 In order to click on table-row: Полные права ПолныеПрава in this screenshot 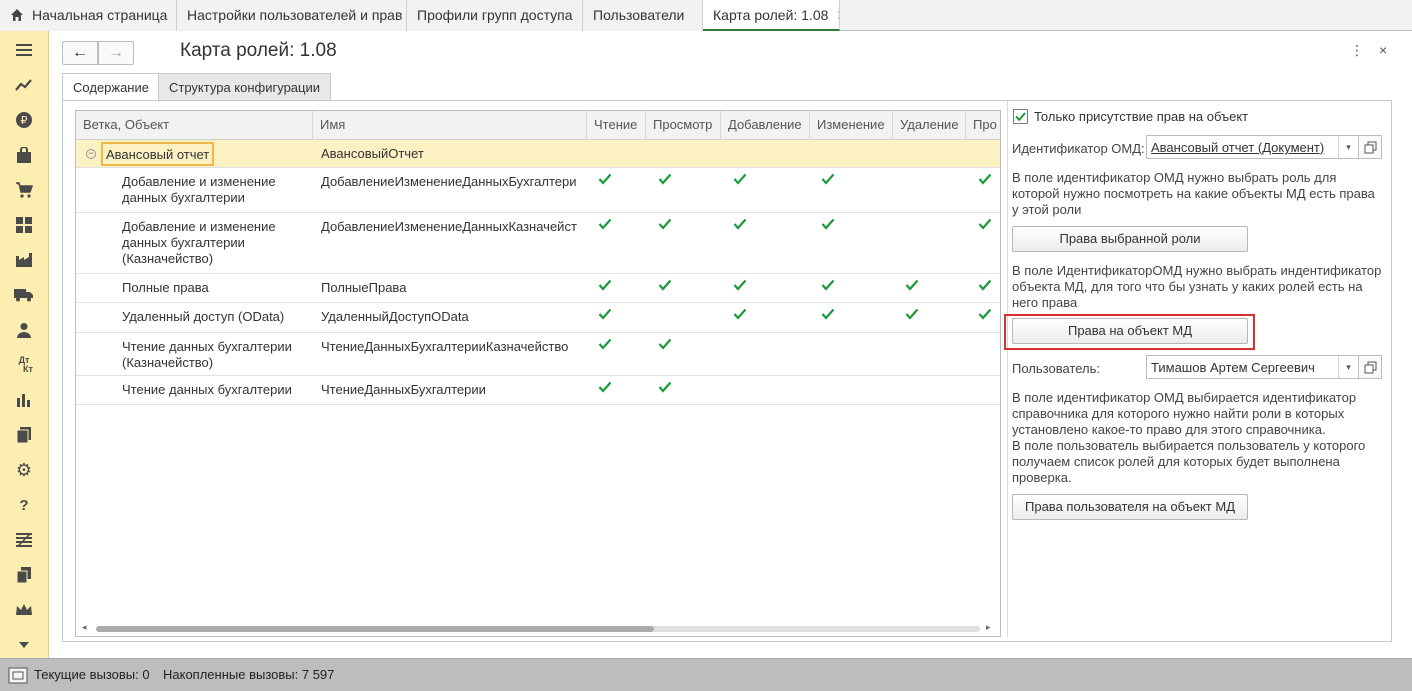, I will do `click(538, 288)`.